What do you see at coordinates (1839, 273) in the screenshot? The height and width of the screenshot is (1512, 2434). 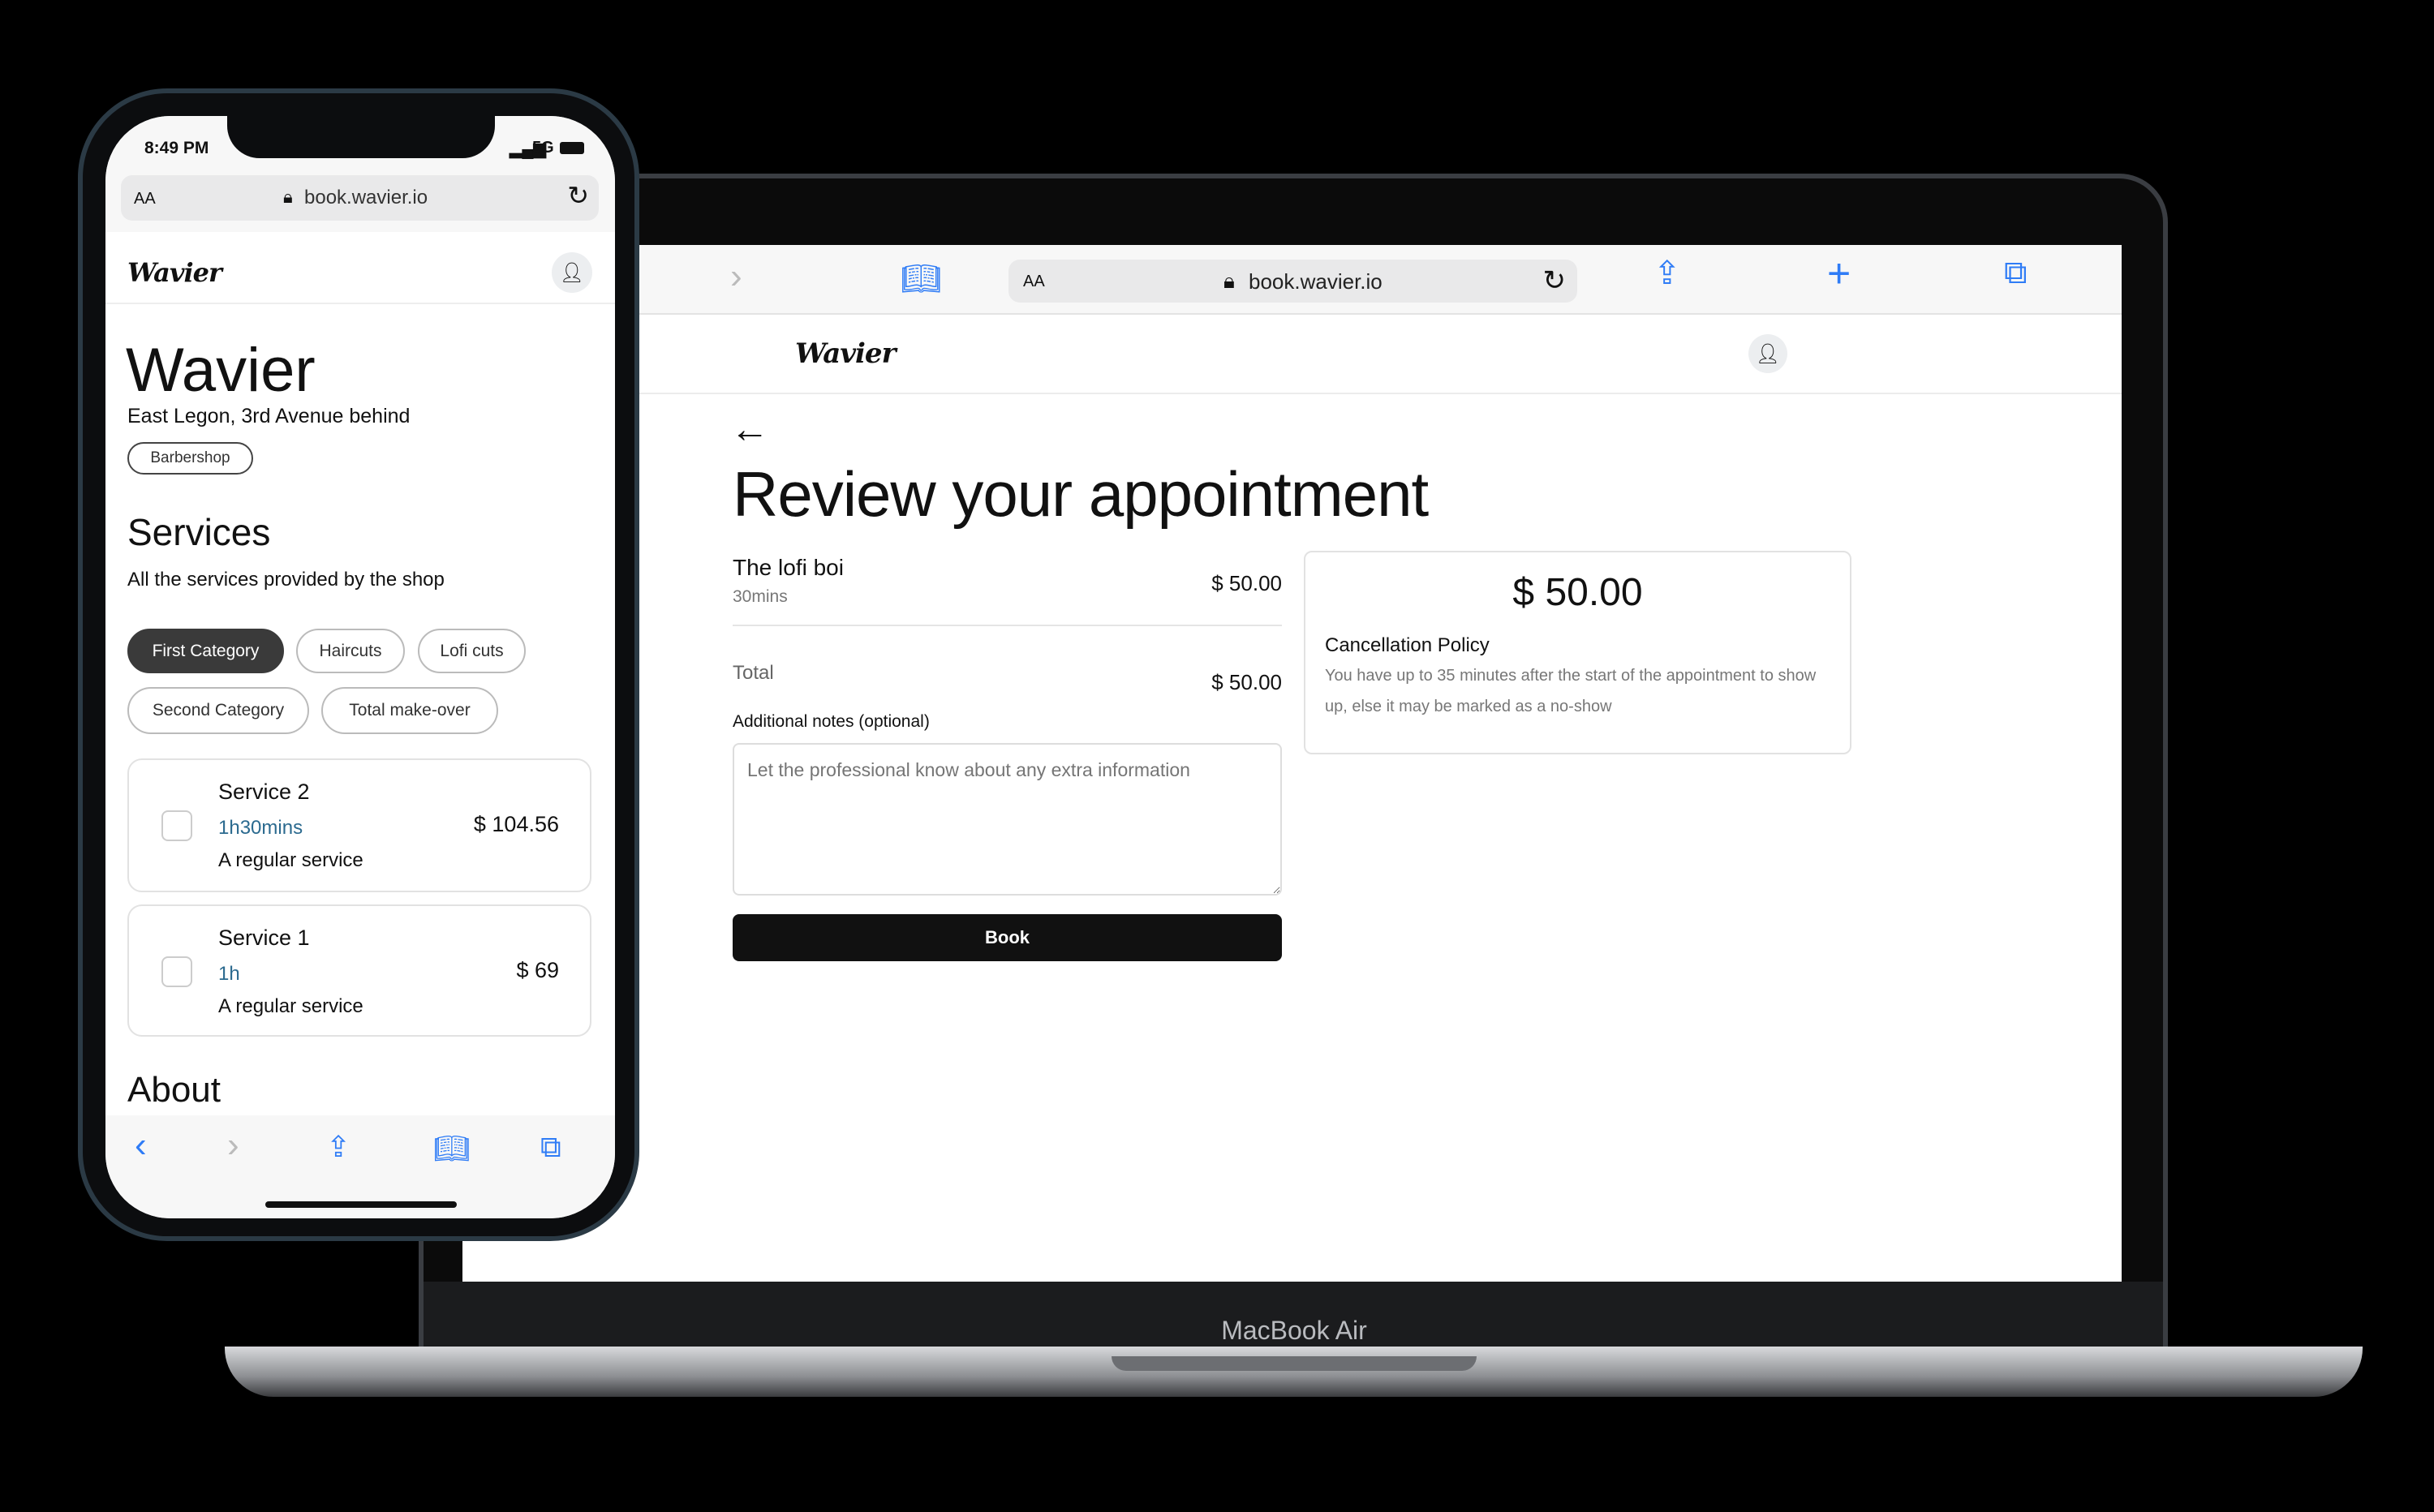 I see `new-tab-icon: +` at bounding box center [1839, 273].